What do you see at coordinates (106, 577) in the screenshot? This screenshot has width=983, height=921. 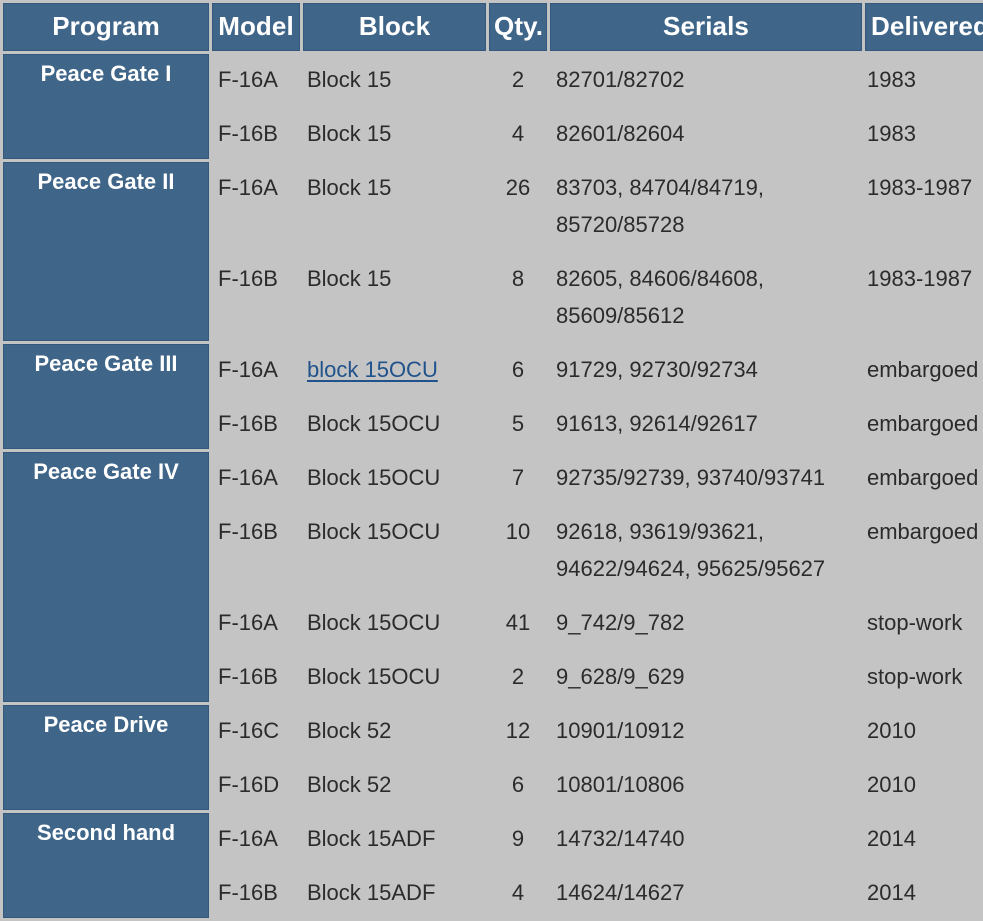 I see `program-cell: Peace Gate IV` at bounding box center [106, 577].